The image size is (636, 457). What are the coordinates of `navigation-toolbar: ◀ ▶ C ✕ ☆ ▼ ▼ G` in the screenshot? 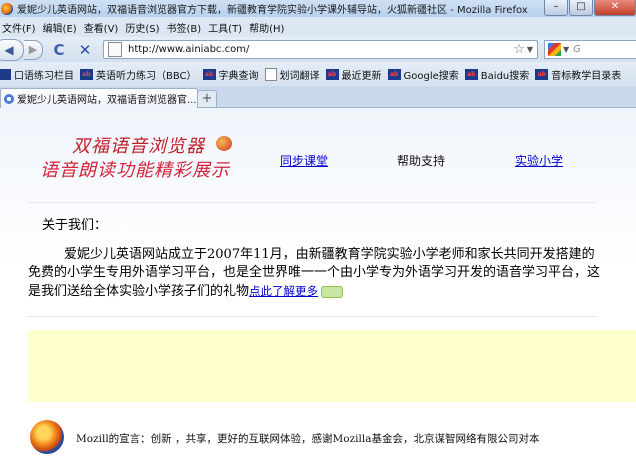 It's located at (318, 49).